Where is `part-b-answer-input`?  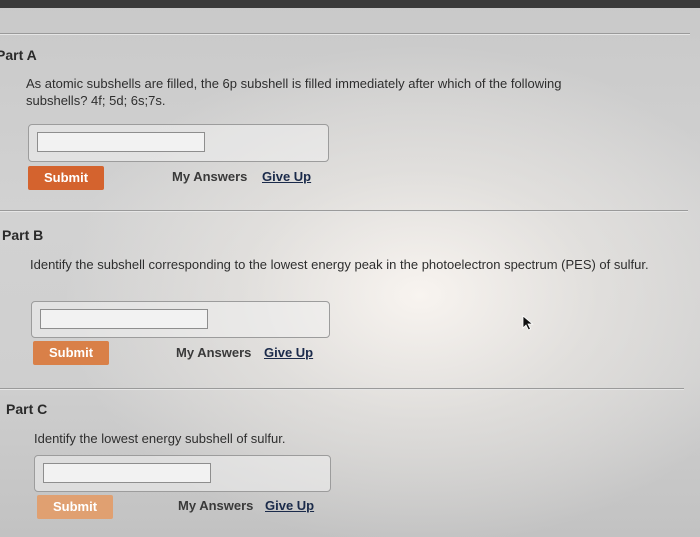
part-b-answer-input is located at coordinates (124, 319).